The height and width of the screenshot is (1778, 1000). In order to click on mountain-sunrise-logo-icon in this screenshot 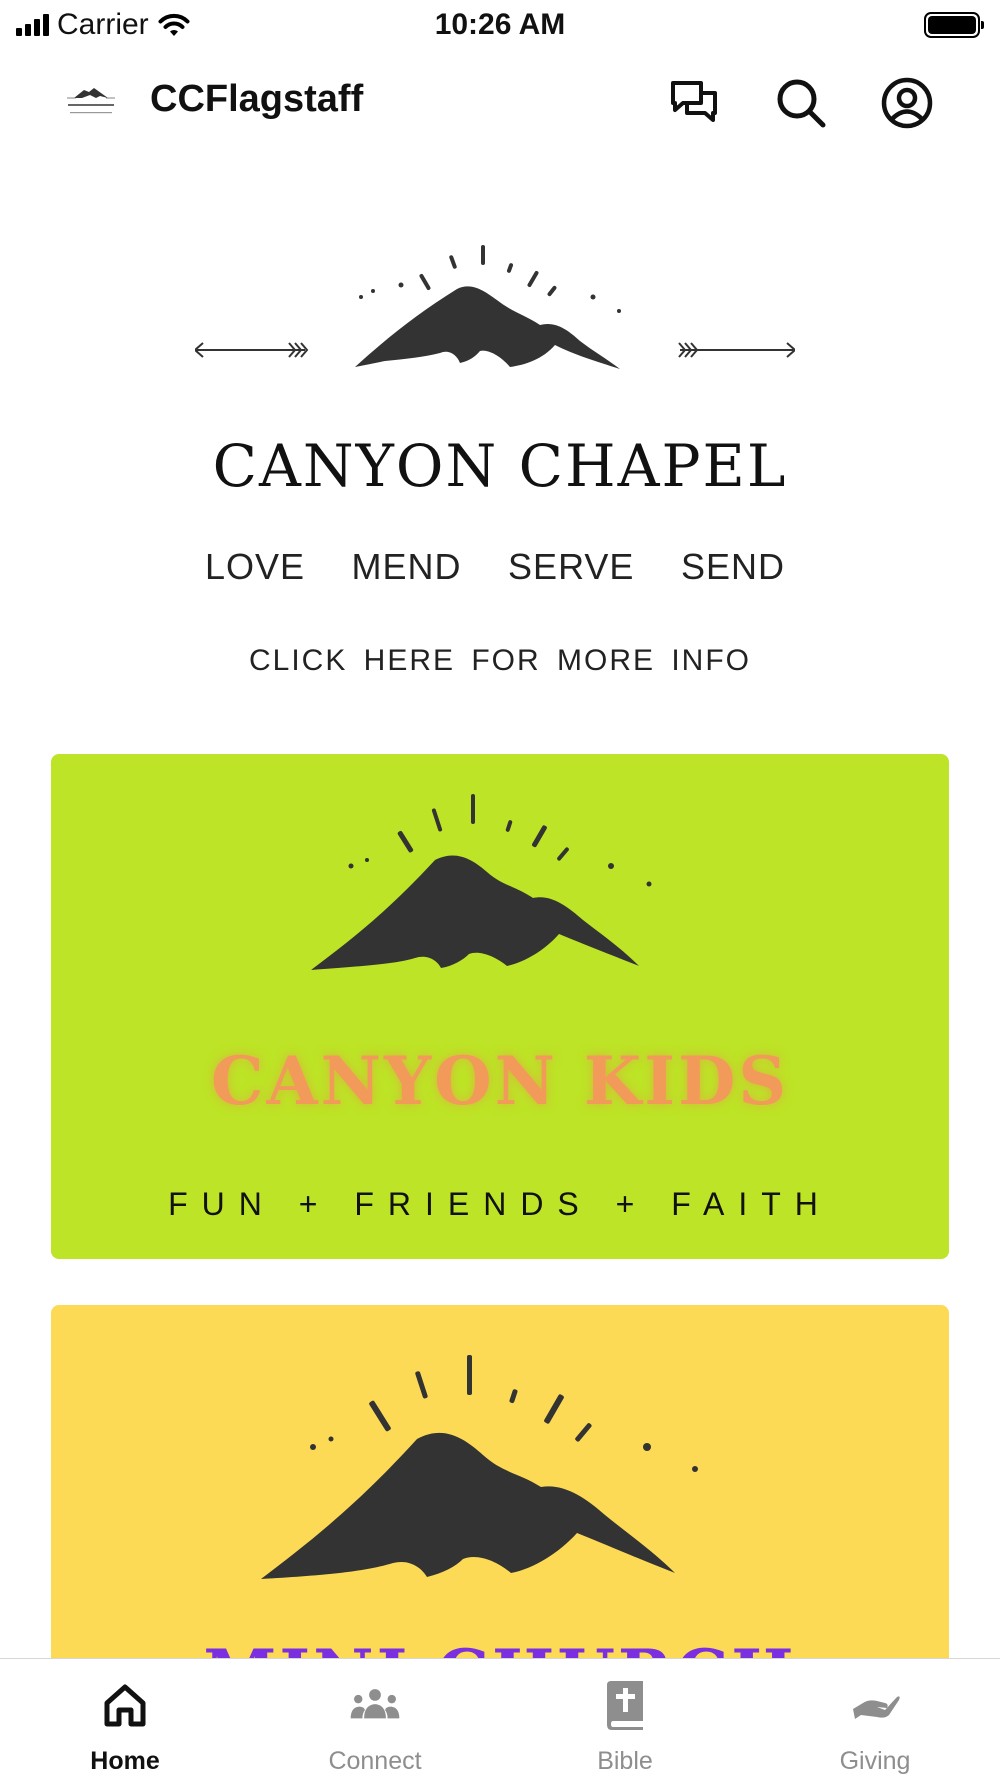, I will do `click(495, 307)`.